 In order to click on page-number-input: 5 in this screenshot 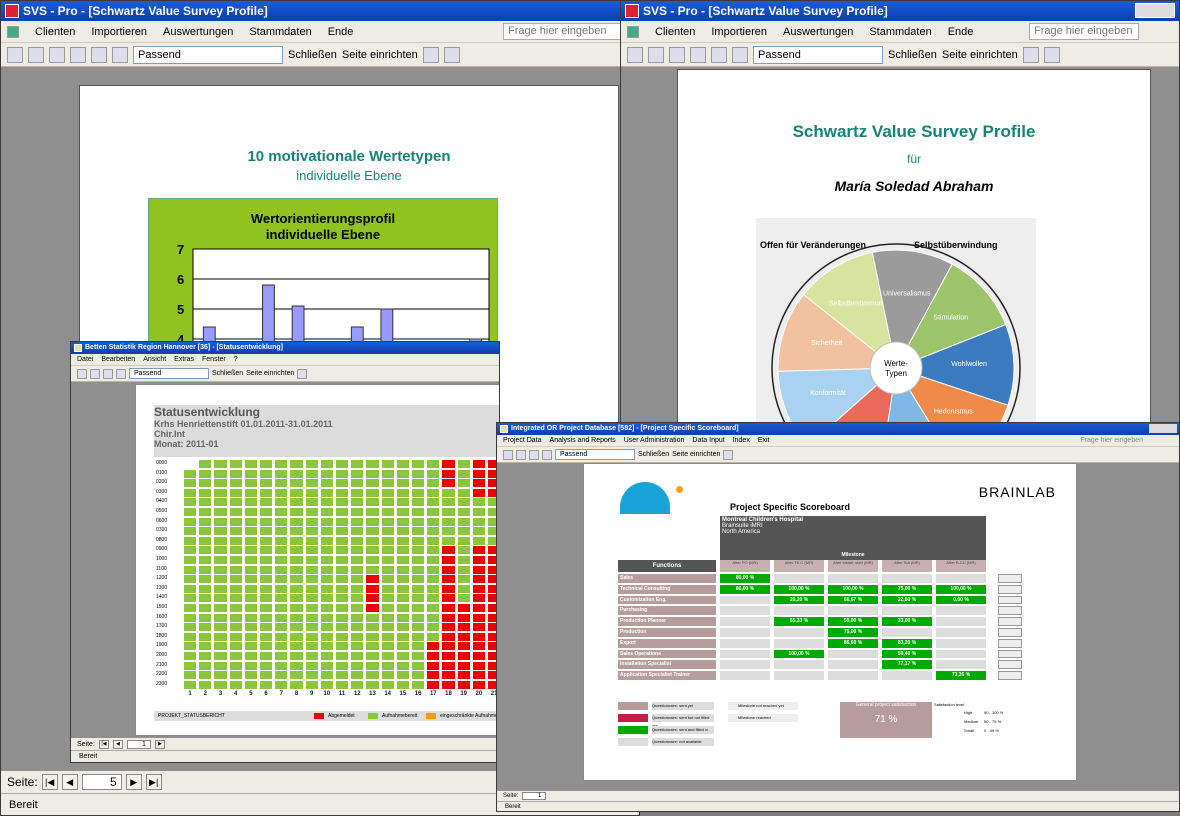, I will do `click(101, 782)`.